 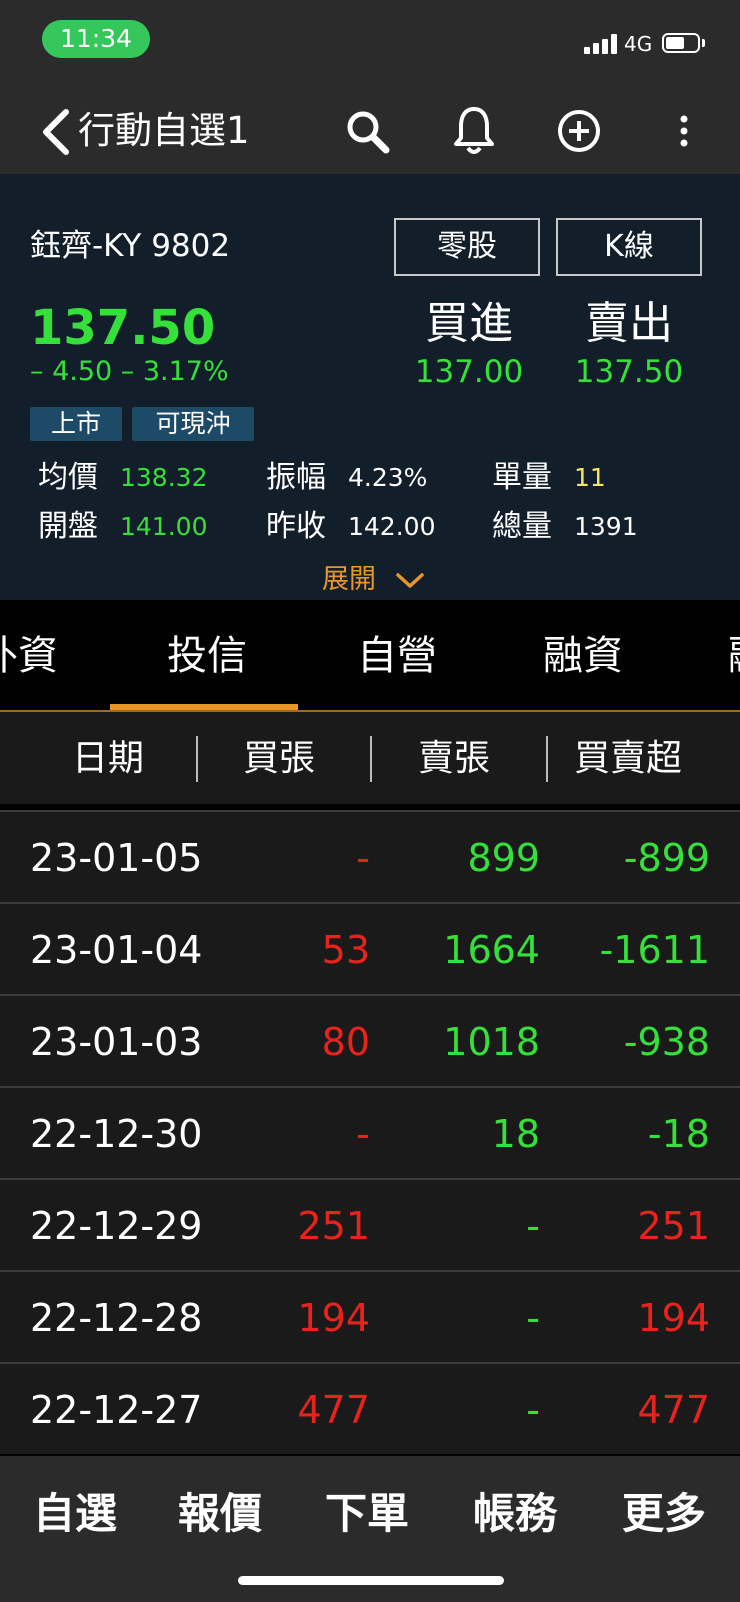 I want to click on more-icon, so click(x=684, y=131).